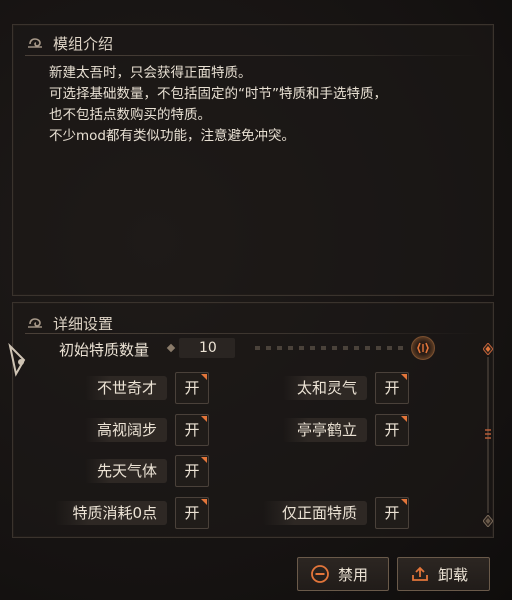 This screenshot has width=512, height=600. What do you see at coordinates (253, 333) in the screenshot?
I see `settings-header-divider` at bounding box center [253, 333].